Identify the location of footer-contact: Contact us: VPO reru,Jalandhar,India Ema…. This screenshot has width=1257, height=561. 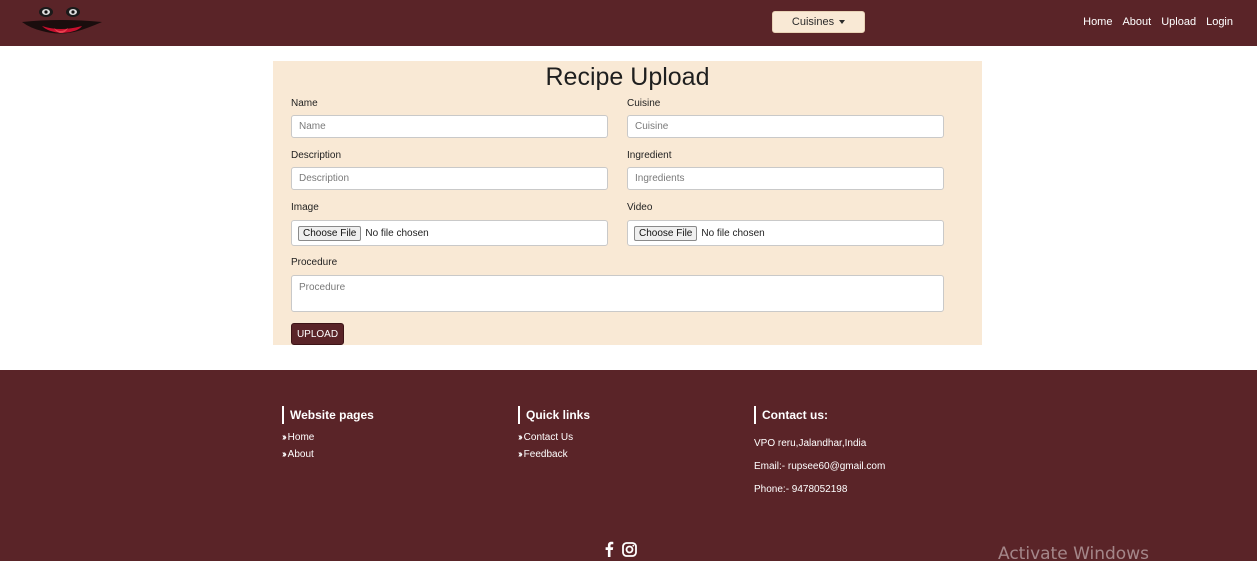
(819, 450).